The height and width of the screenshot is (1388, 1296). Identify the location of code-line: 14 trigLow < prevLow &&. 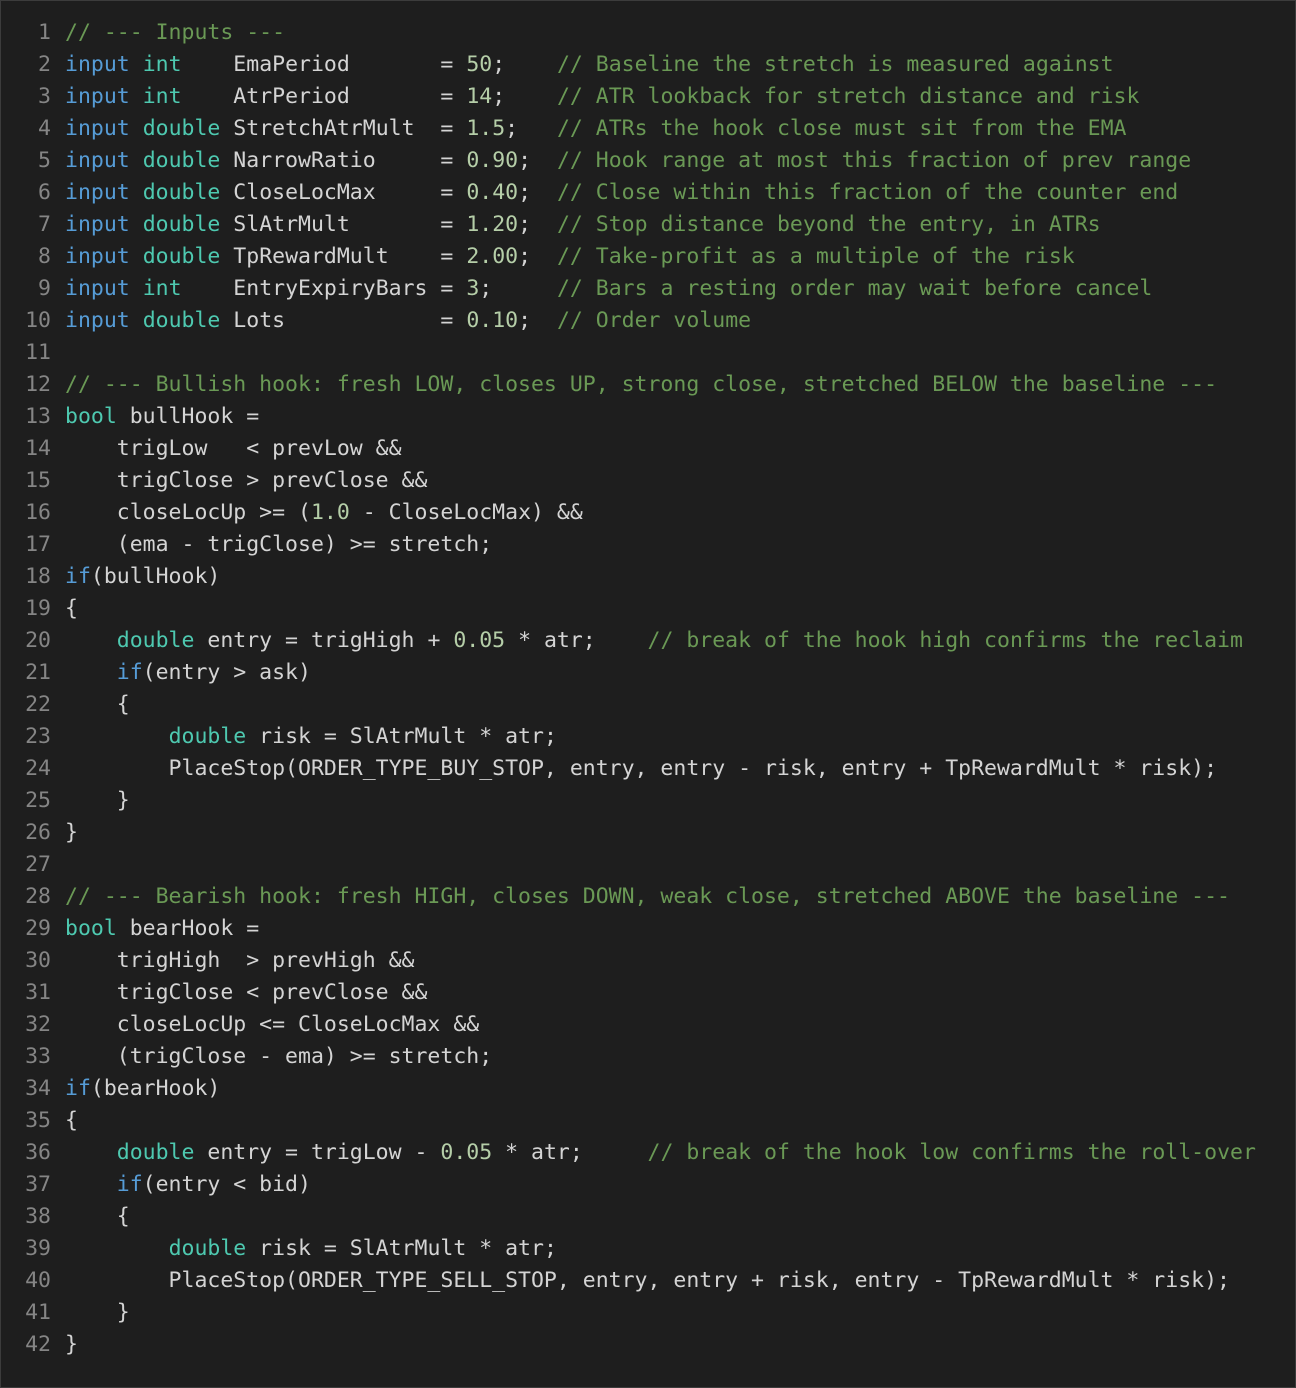
(648, 449).